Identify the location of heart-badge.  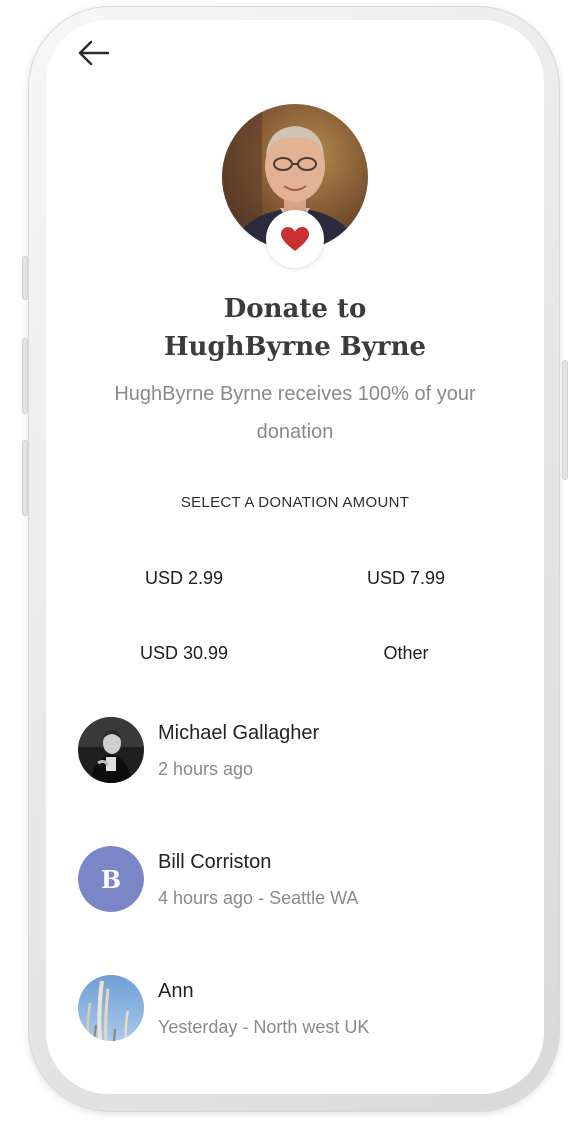
(295, 239).